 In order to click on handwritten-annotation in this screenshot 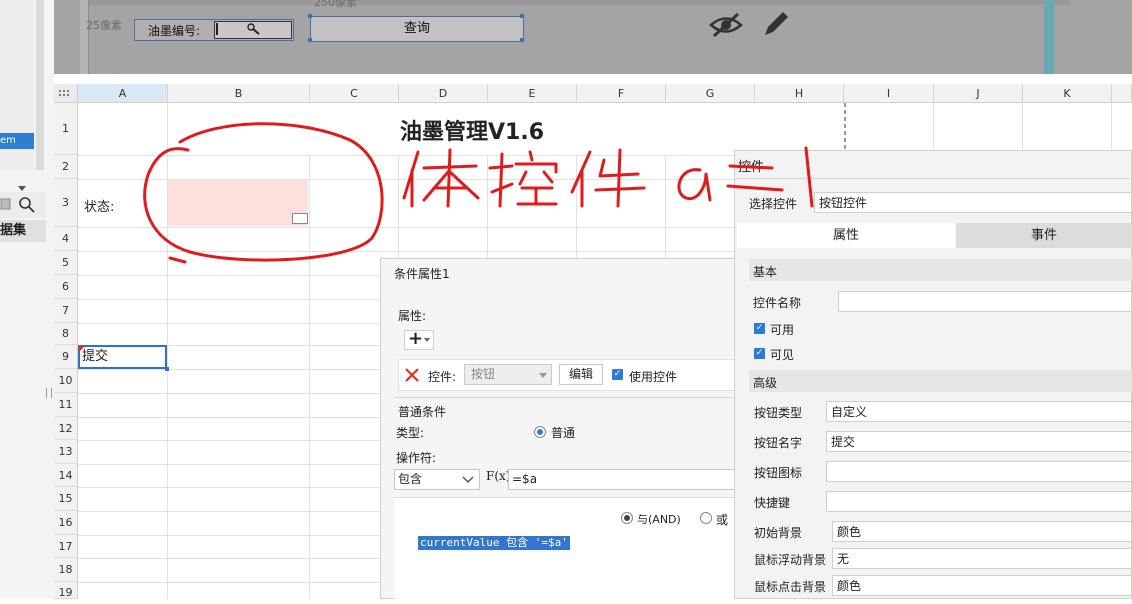, I will do `click(478, 193)`.